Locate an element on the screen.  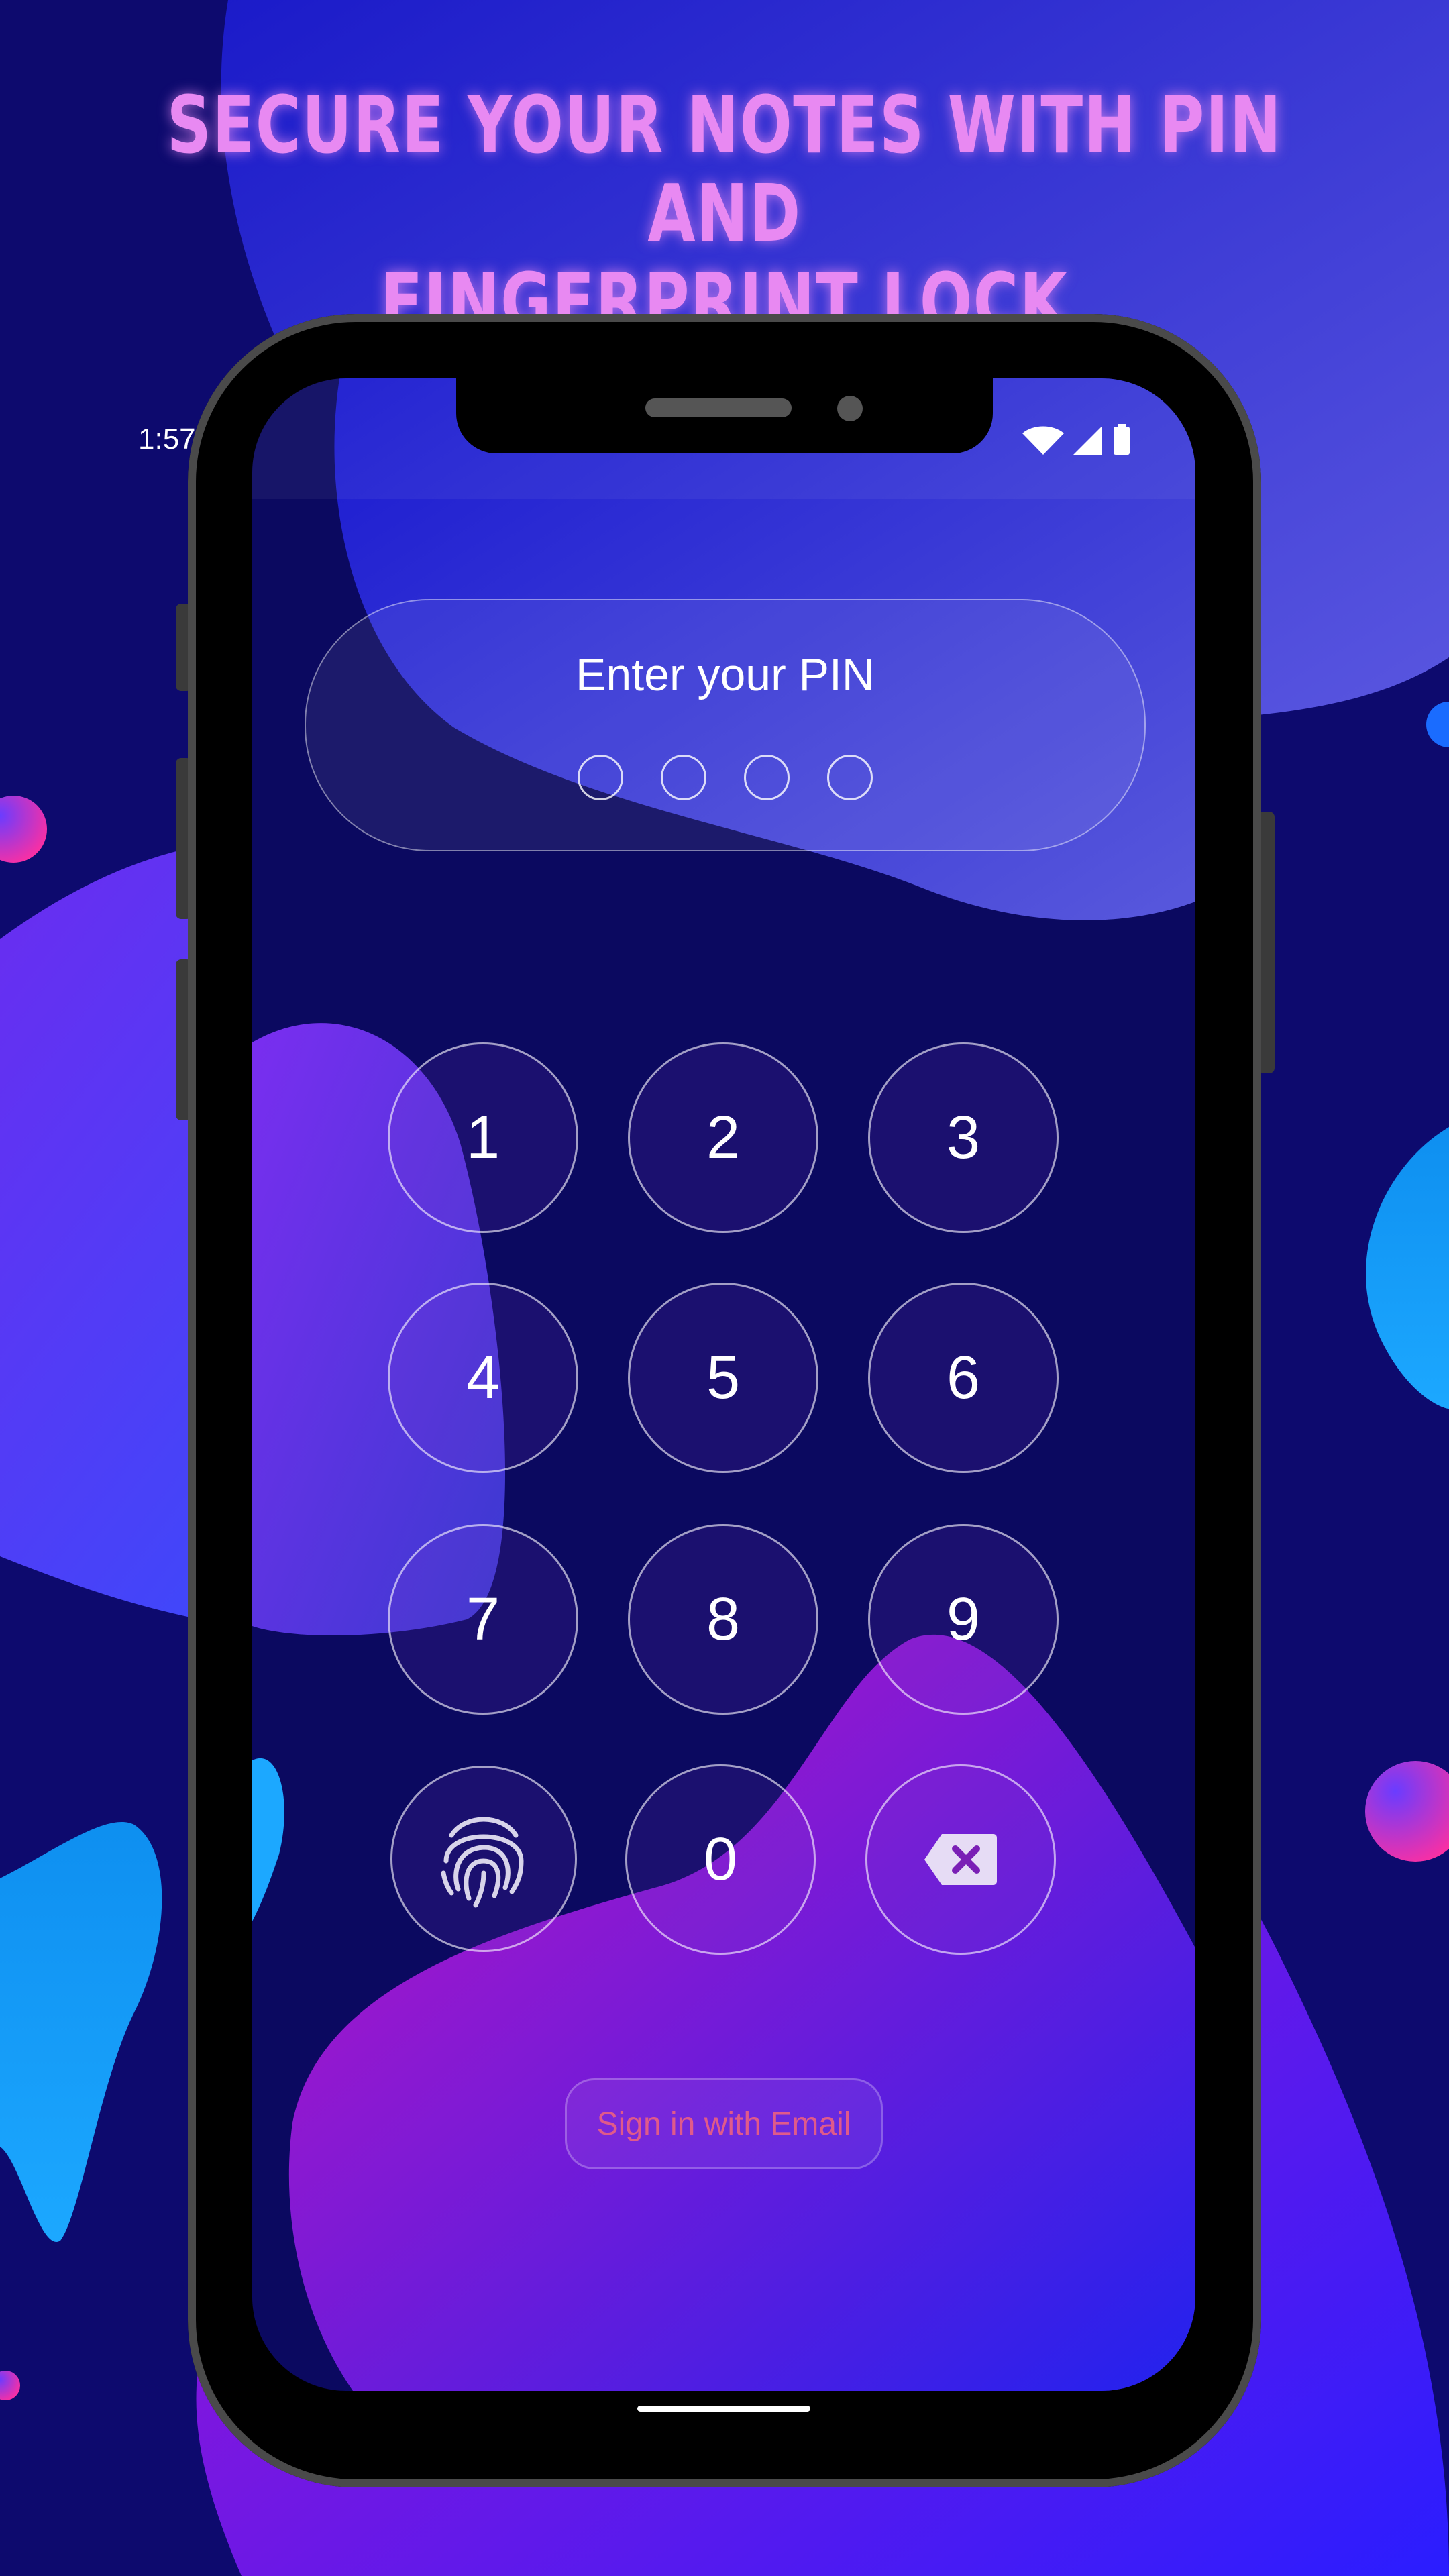
pin-dots is located at coordinates (725, 779).